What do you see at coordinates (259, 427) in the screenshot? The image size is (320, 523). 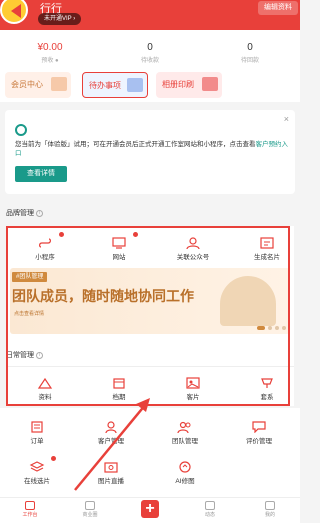 I see `review-icon` at bounding box center [259, 427].